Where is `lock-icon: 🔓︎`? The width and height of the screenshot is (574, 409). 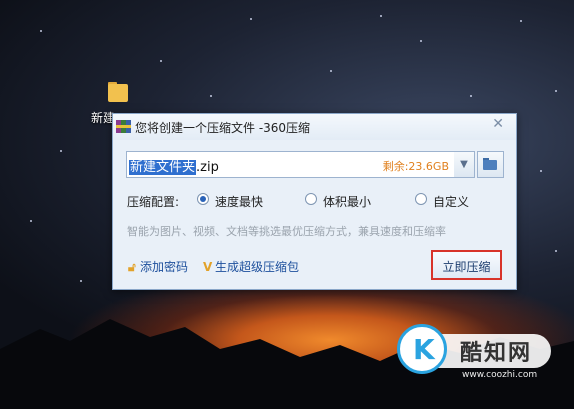
lock-icon: 🔓︎ is located at coordinates (132, 267).